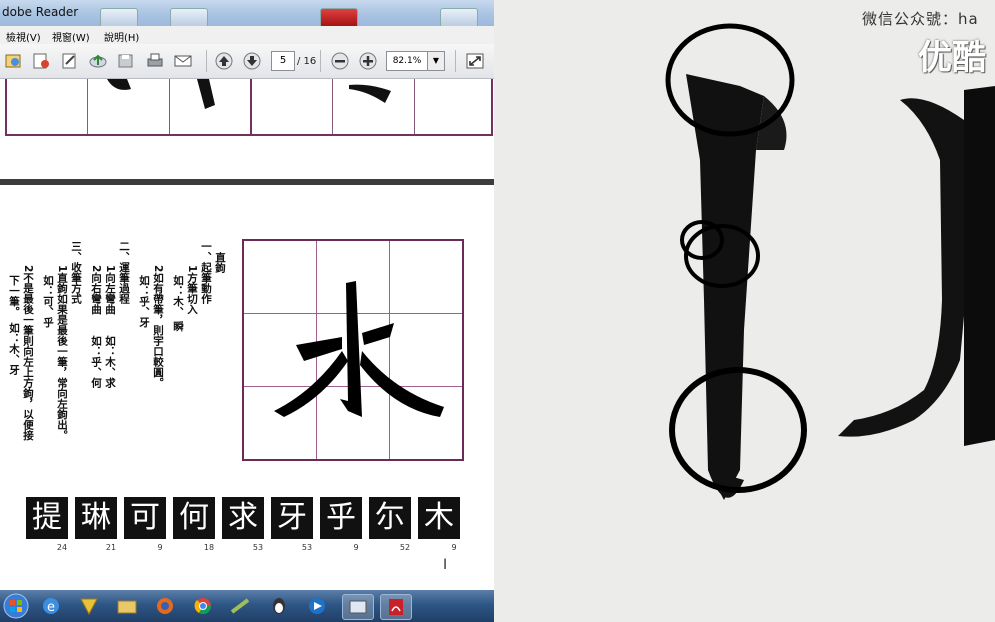  I want to click on text-column: 2向右彎曲 如：乎、何, so click(96, 326).